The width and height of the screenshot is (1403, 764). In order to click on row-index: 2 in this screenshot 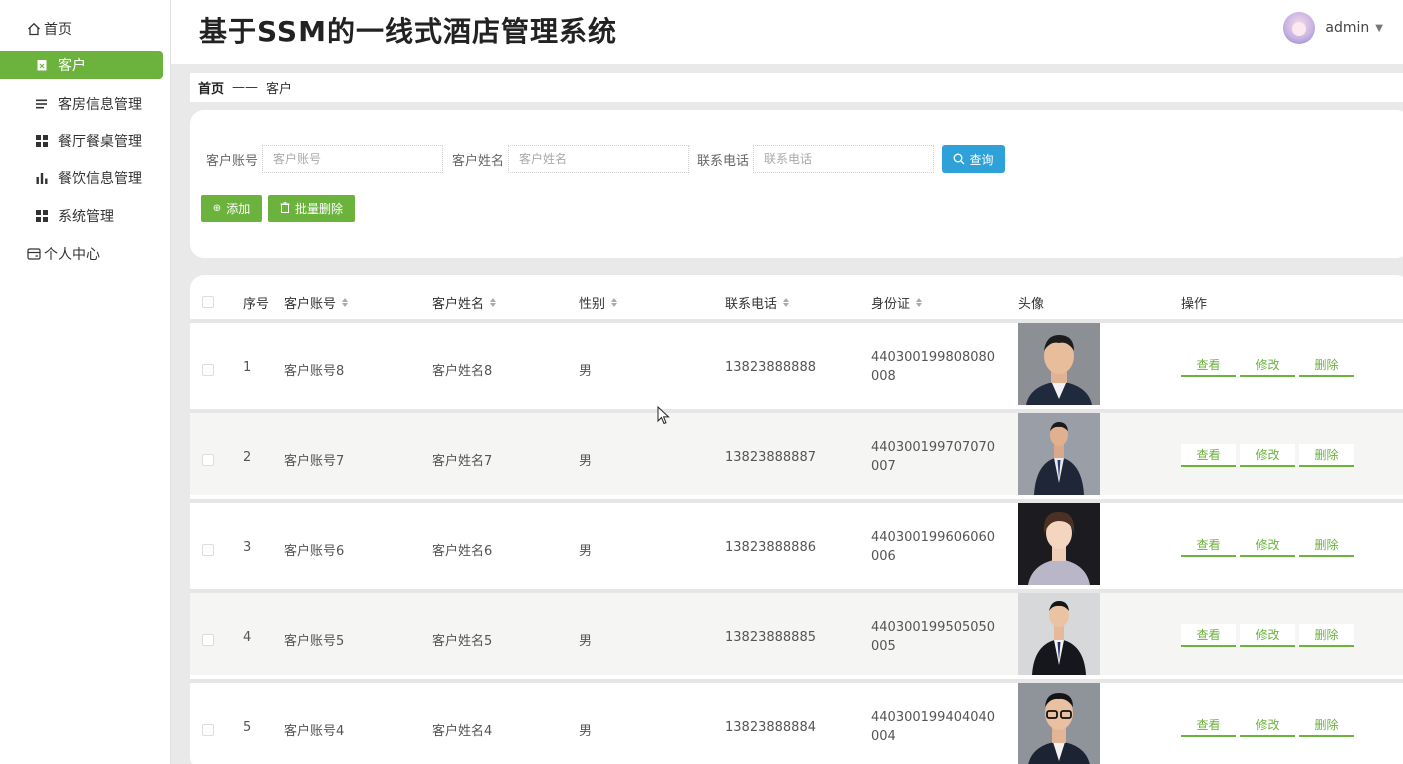, I will do `click(247, 457)`.